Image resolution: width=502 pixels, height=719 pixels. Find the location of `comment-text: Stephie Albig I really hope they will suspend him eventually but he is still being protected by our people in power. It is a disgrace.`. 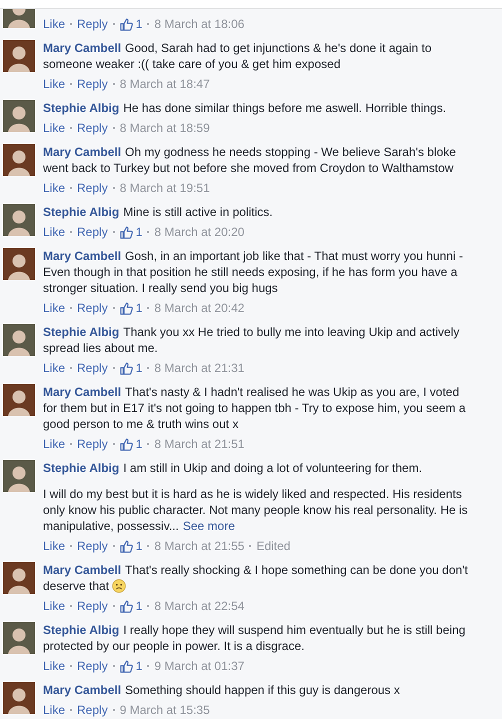

comment-text: Stephie Albig I really hope they will suspend him eventually but he is still being protected by our people in power. It is a disgrace. is located at coordinates (254, 638).